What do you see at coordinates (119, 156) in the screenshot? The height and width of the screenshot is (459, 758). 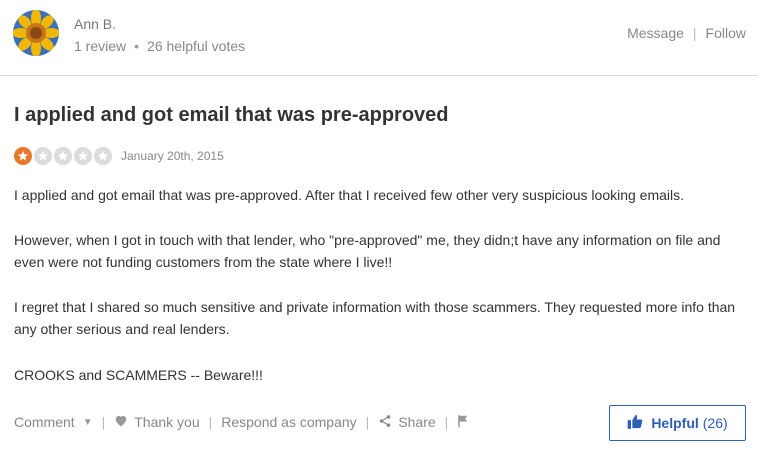 I see `rating-row: January 20th, 2015` at bounding box center [119, 156].